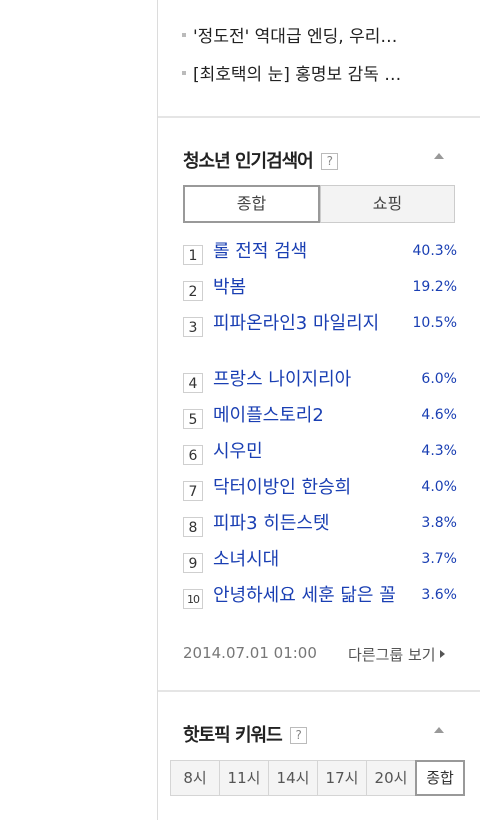 This screenshot has width=480, height=820. What do you see at coordinates (308, 488) in the screenshot?
I see `rank-term: 닥터이방인 한승희` at bounding box center [308, 488].